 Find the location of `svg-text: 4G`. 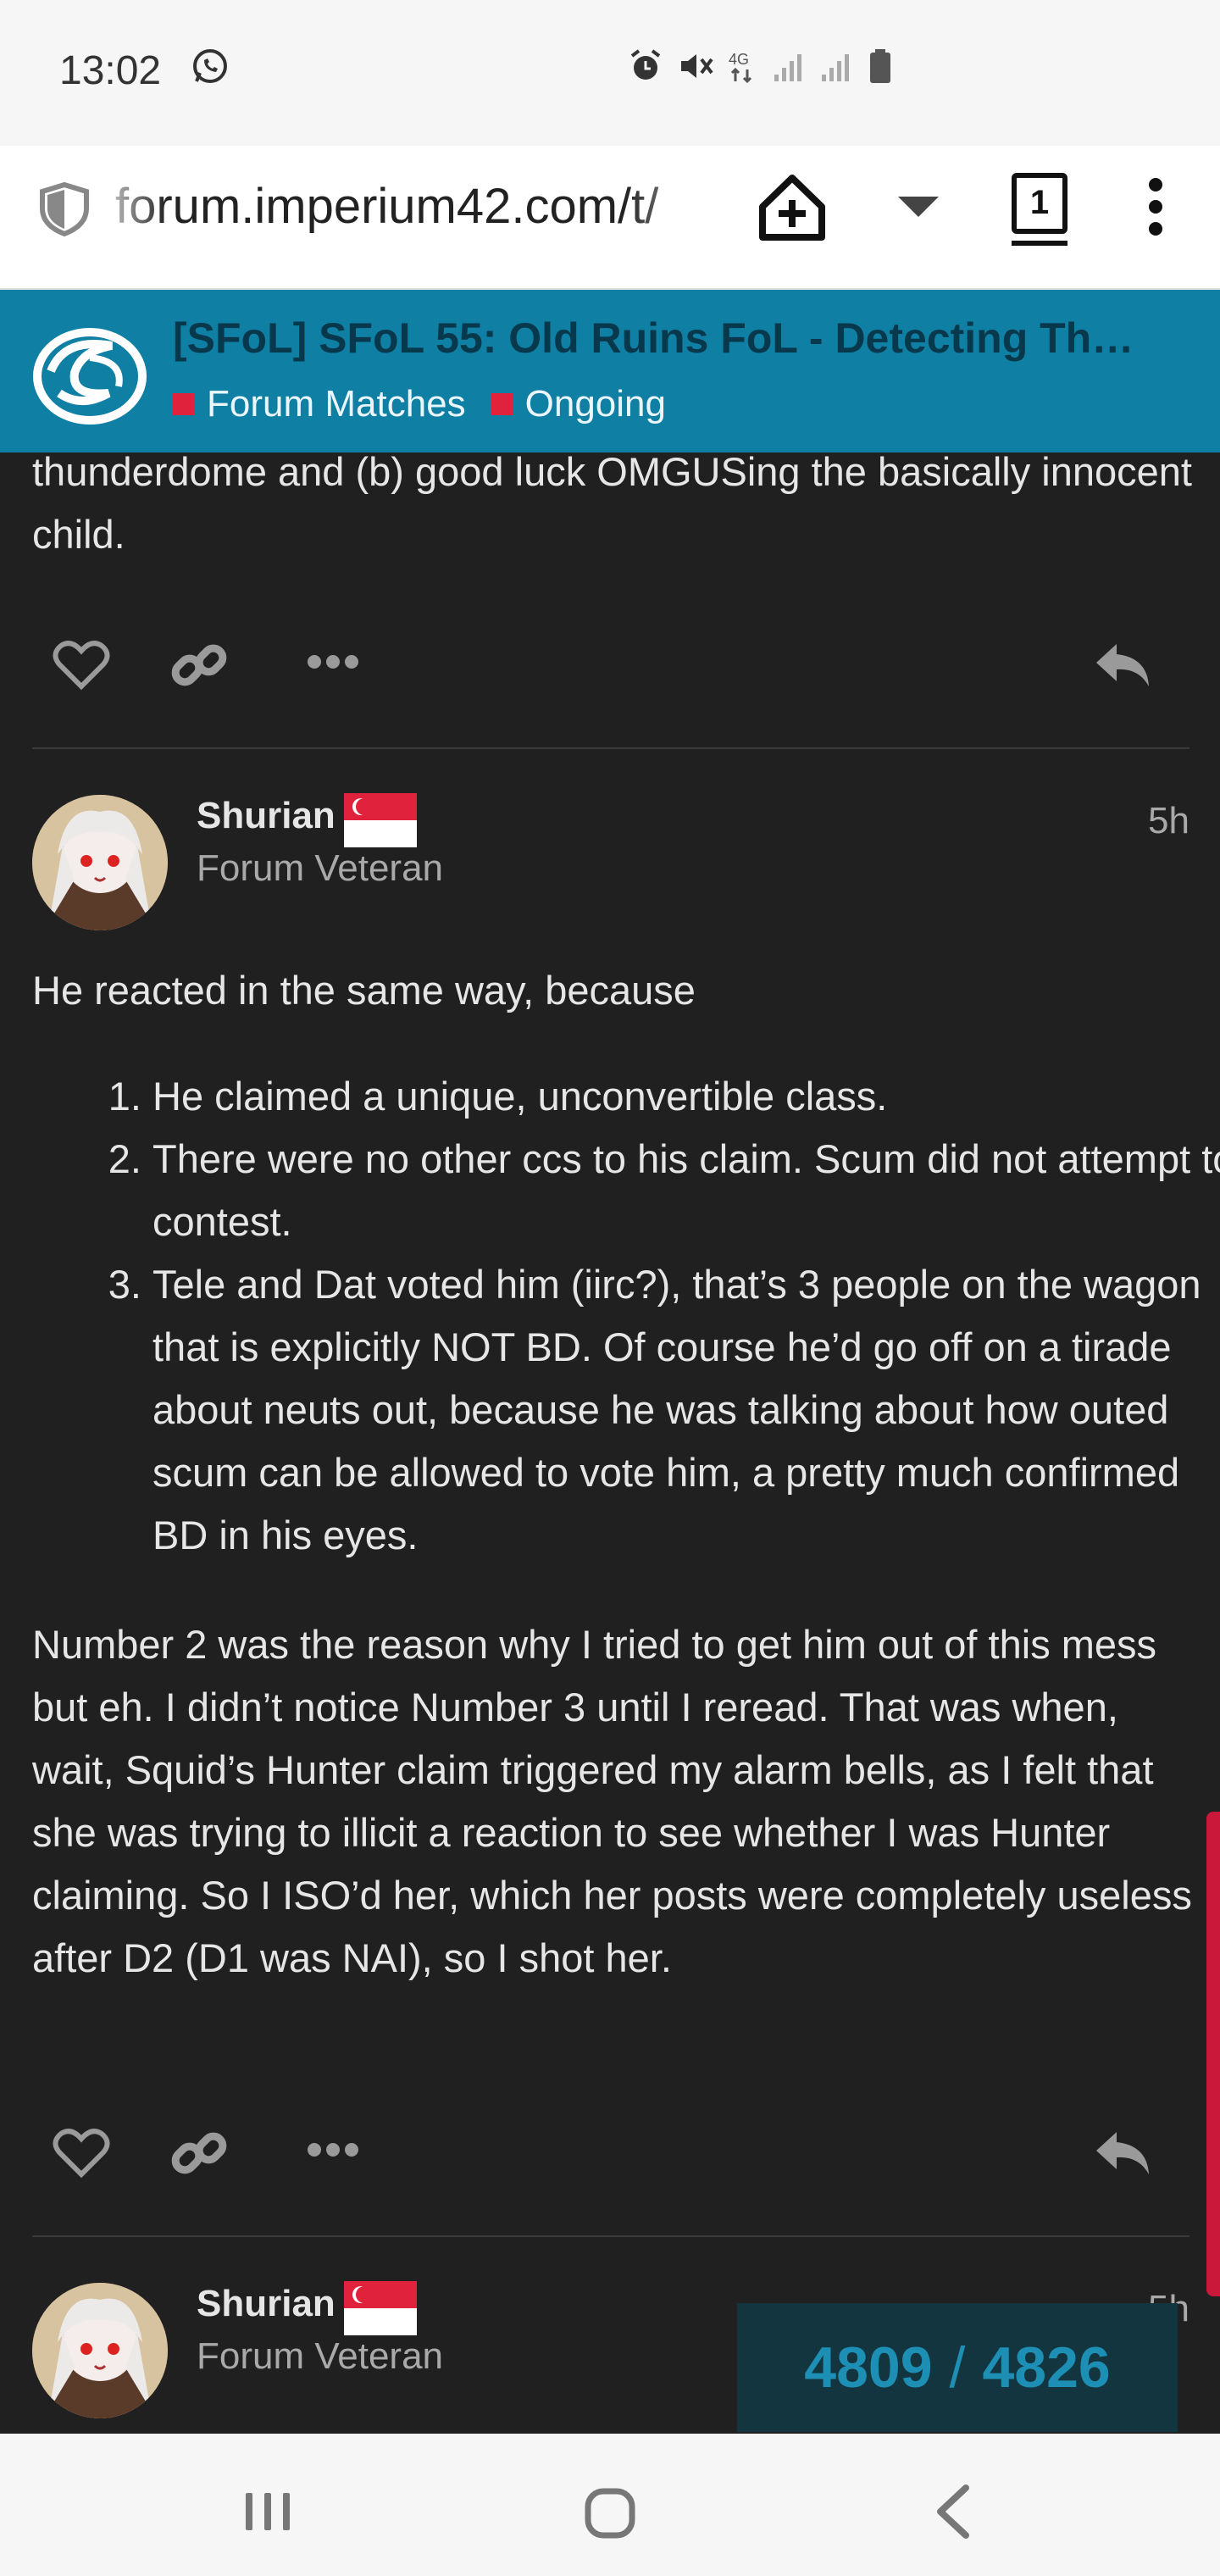

svg-text: 4G is located at coordinates (739, 59).